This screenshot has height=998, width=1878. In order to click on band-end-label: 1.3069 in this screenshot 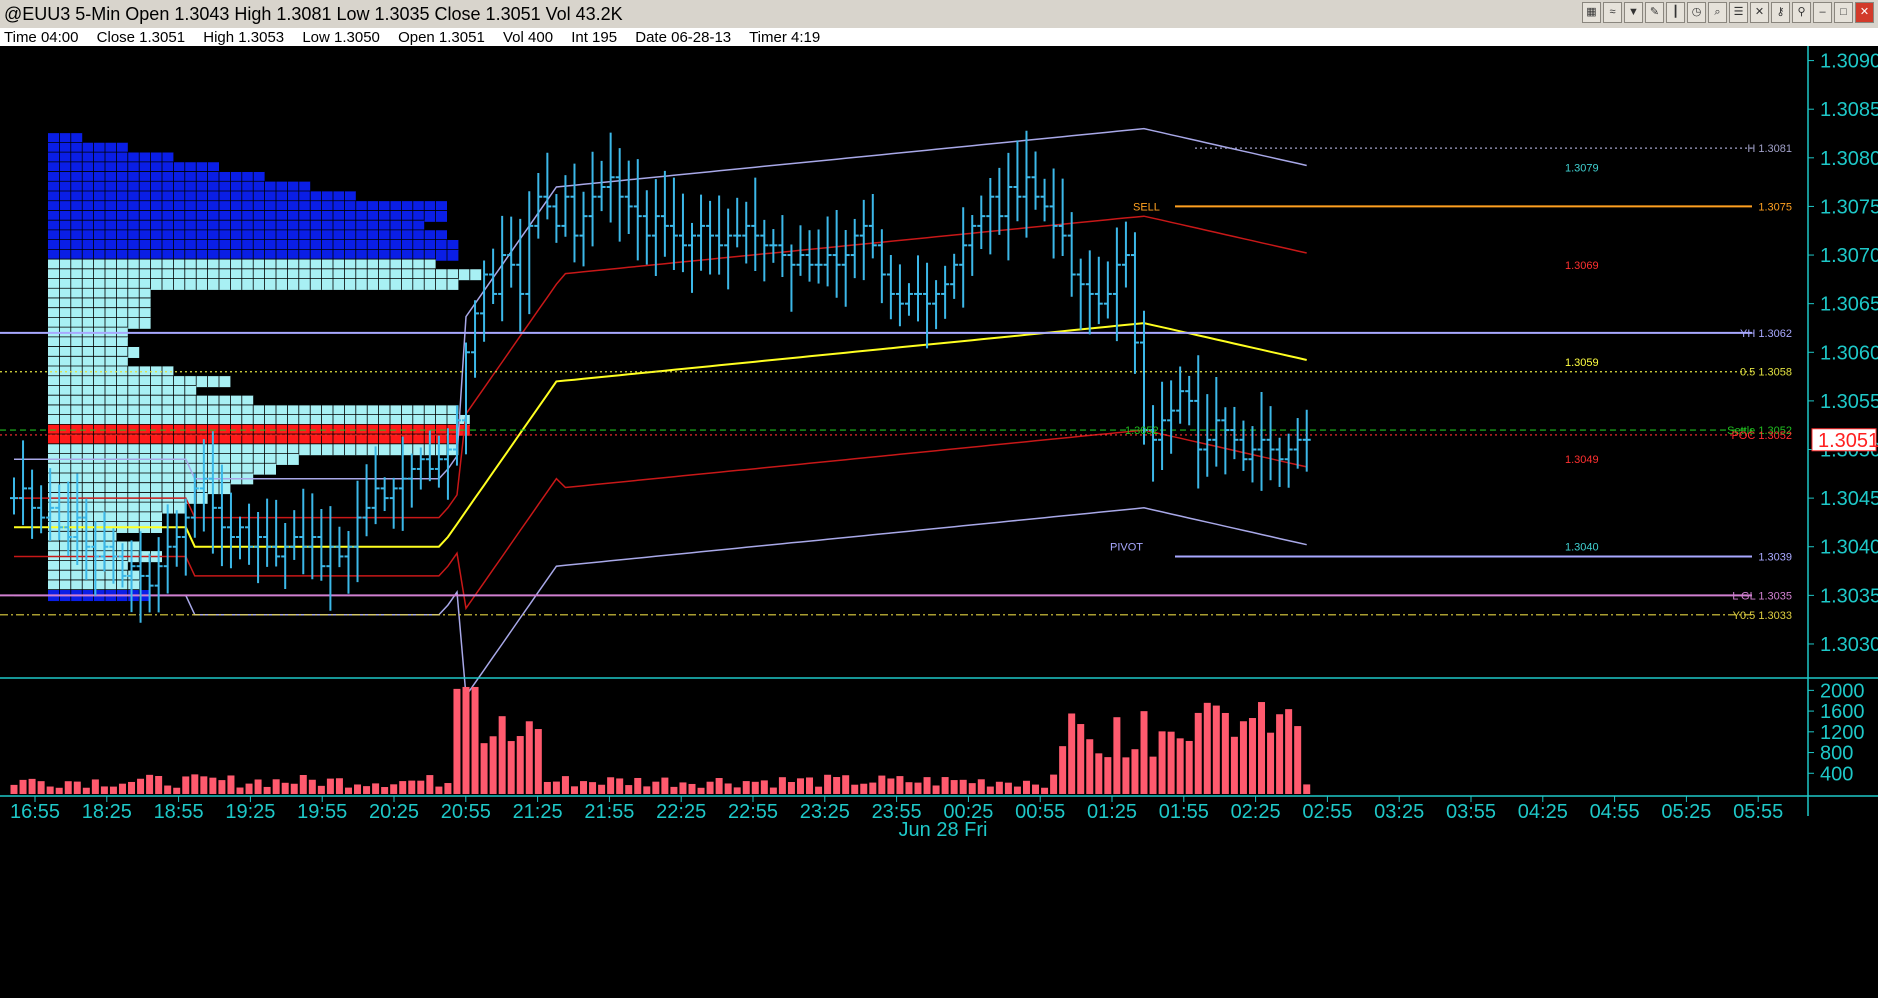, I will do `click(1582, 266)`.